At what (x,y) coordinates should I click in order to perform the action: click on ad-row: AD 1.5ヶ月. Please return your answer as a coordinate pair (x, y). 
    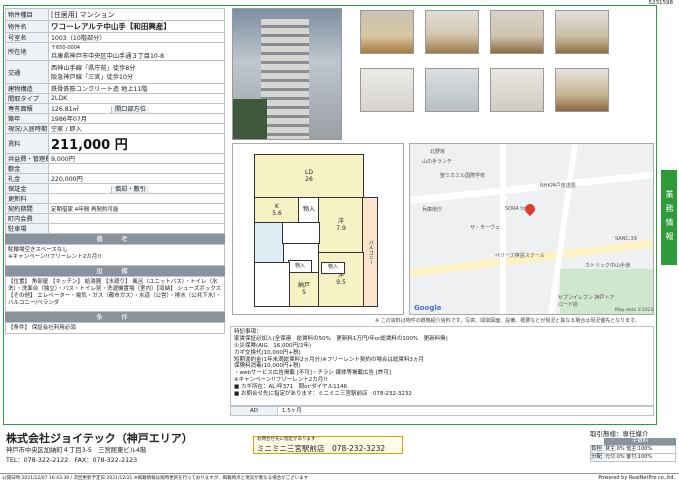
    Looking at the image, I should click on (442, 411).